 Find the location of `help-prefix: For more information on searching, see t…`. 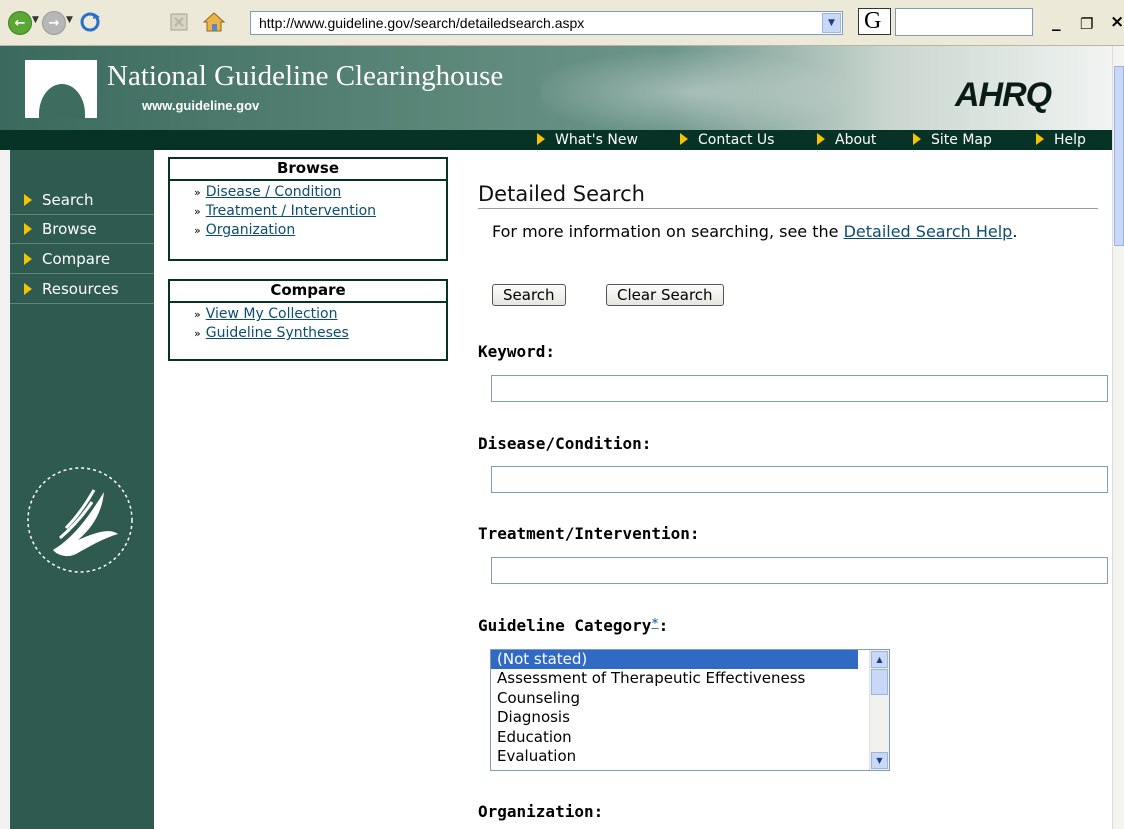

help-prefix: For more information on searching, see t… is located at coordinates (668, 231).